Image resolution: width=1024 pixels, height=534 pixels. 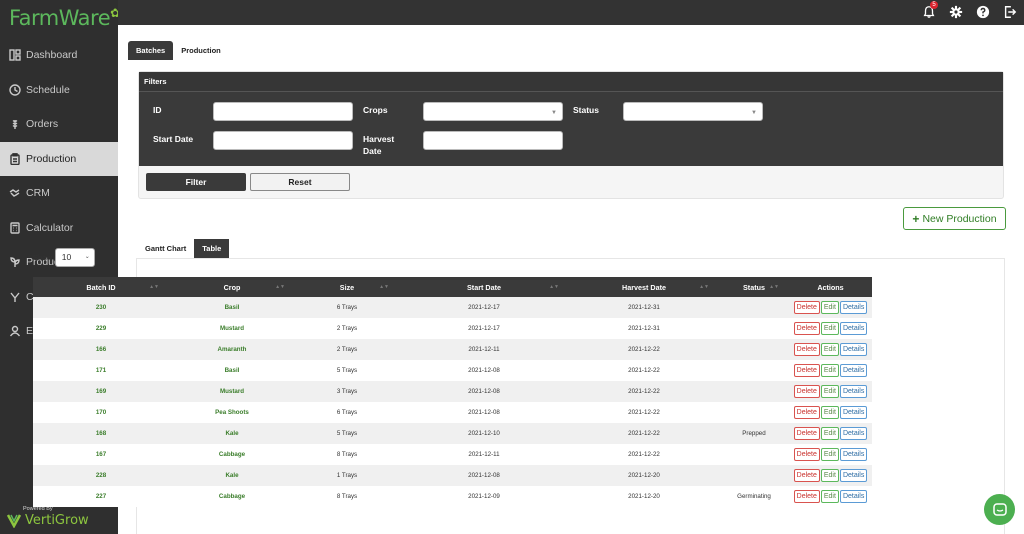 What do you see at coordinates (101, 391) in the screenshot?
I see `batch-id-cell: 169` at bounding box center [101, 391].